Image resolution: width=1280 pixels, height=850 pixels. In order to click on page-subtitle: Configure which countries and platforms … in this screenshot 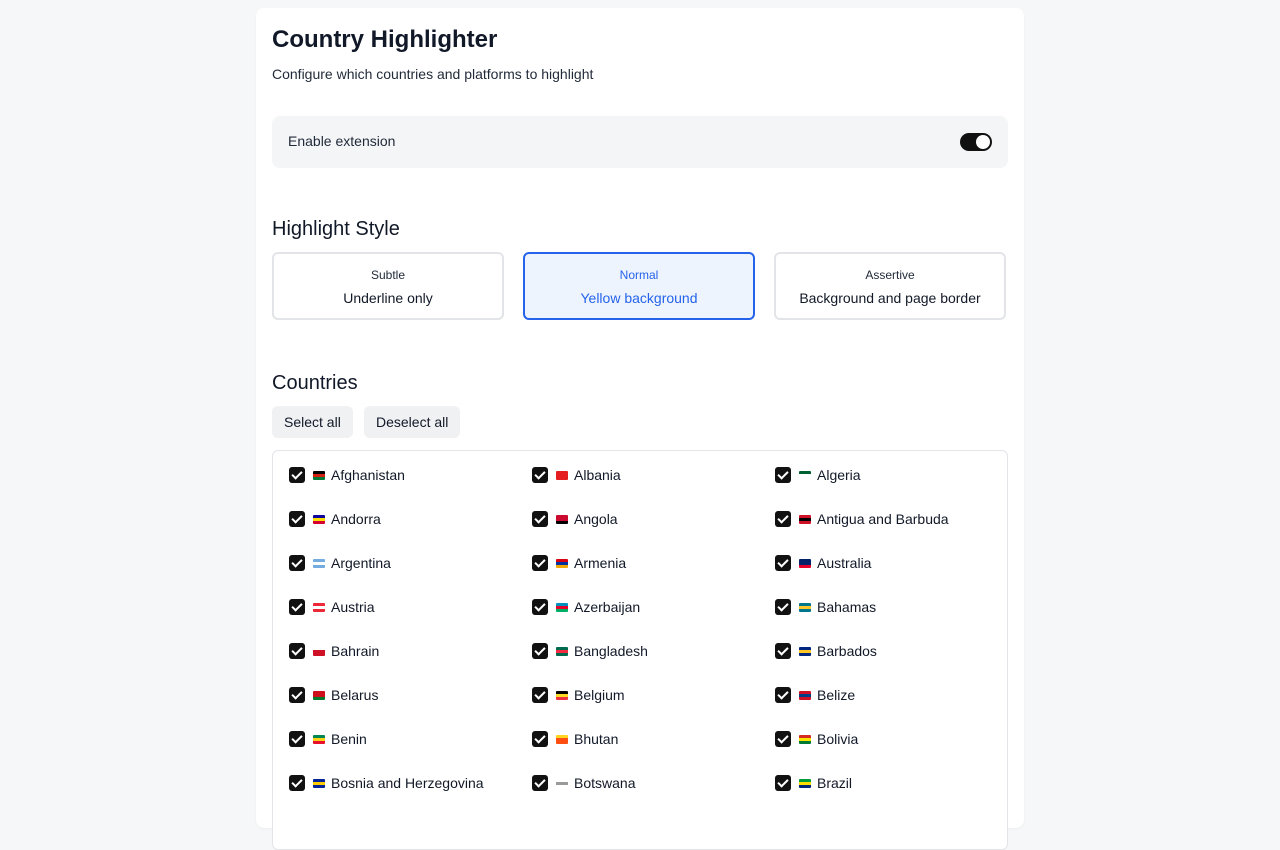, I will do `click(433, 74)`.